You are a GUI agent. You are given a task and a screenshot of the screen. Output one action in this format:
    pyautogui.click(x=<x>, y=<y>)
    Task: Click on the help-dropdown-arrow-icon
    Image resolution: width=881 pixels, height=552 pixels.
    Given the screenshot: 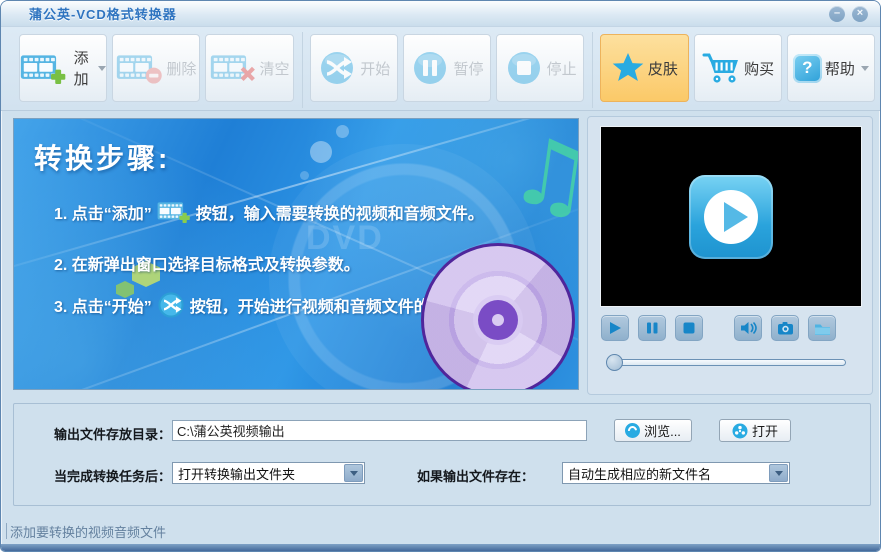 What is the action you would take?
    pyautogui.click(x=864, y=68)
    